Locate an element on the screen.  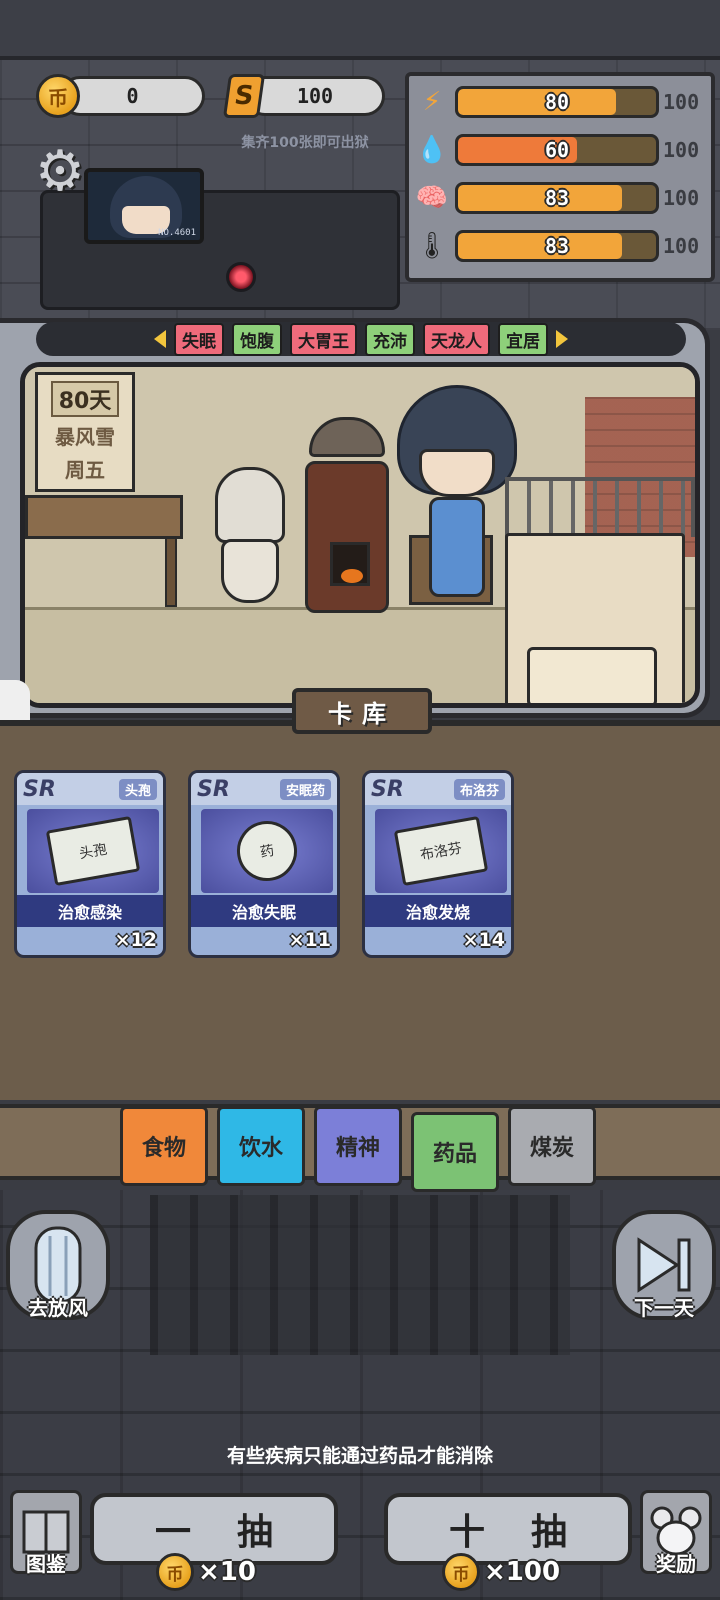
ticket-icon: S is located at coordinates (244, 96).